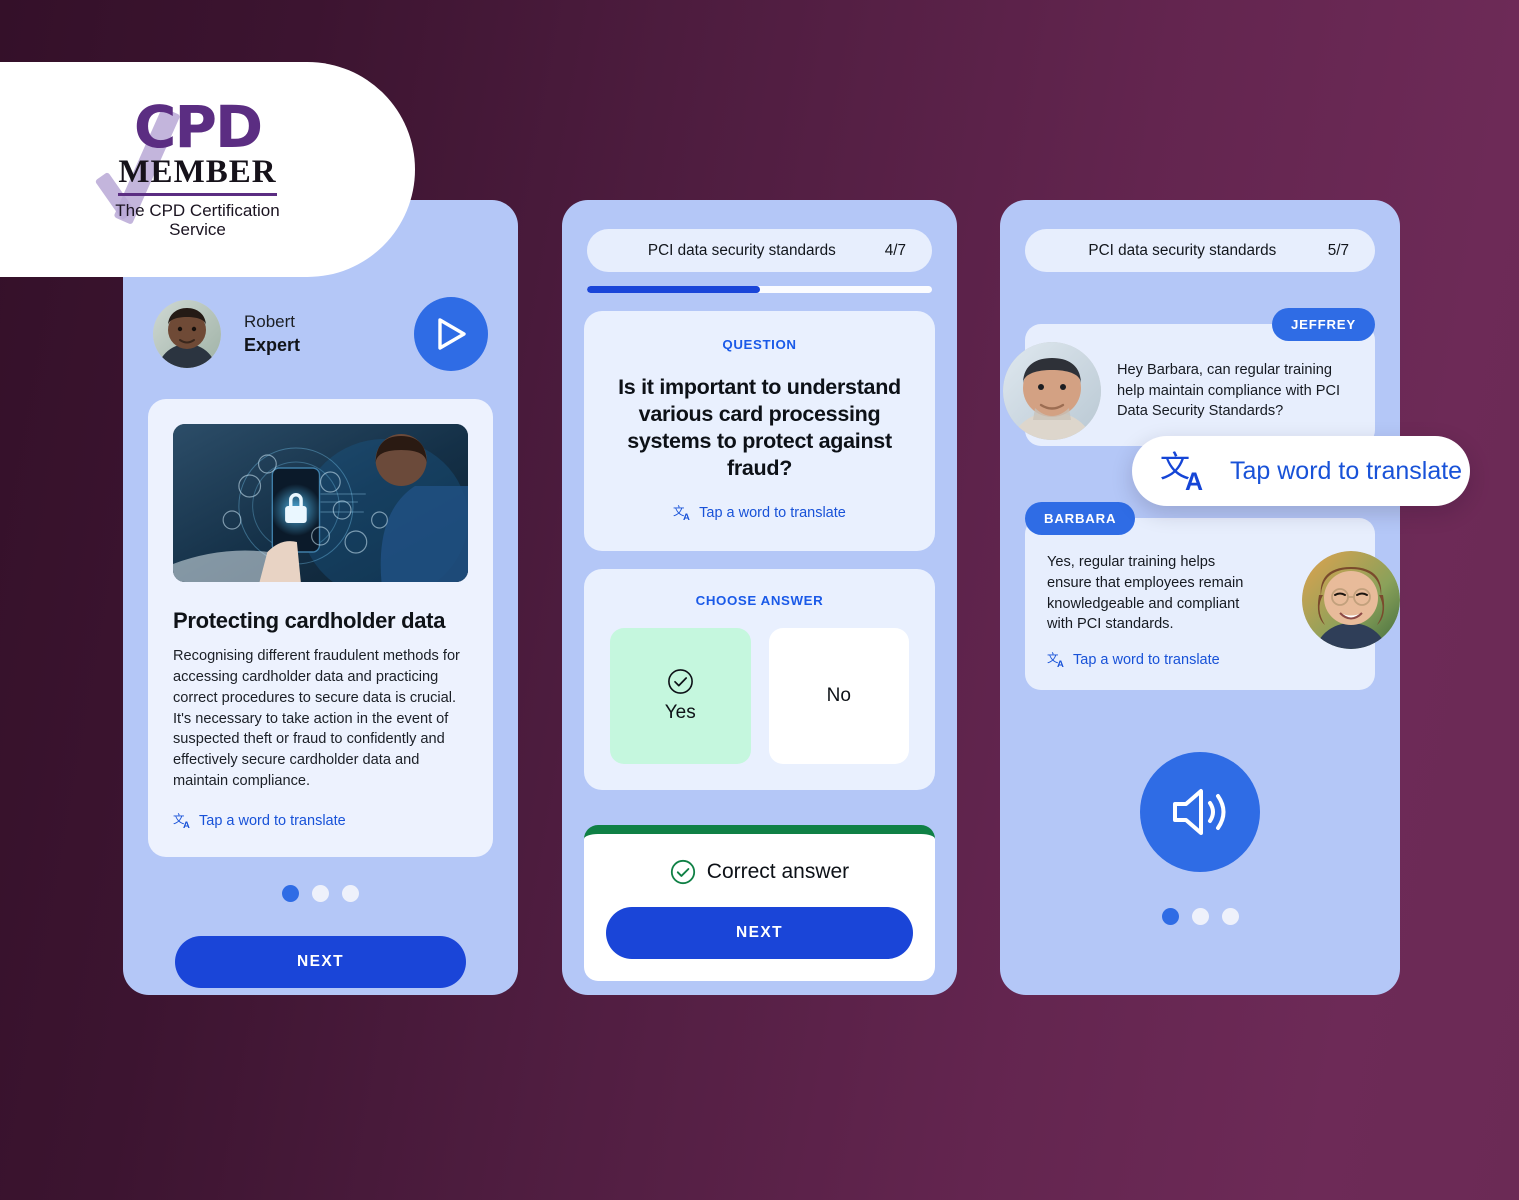  What do you see at coordinates (895, 250) in the screenshot?
I see `module-progress-count: 4/7` at bounding box center [895, 250].